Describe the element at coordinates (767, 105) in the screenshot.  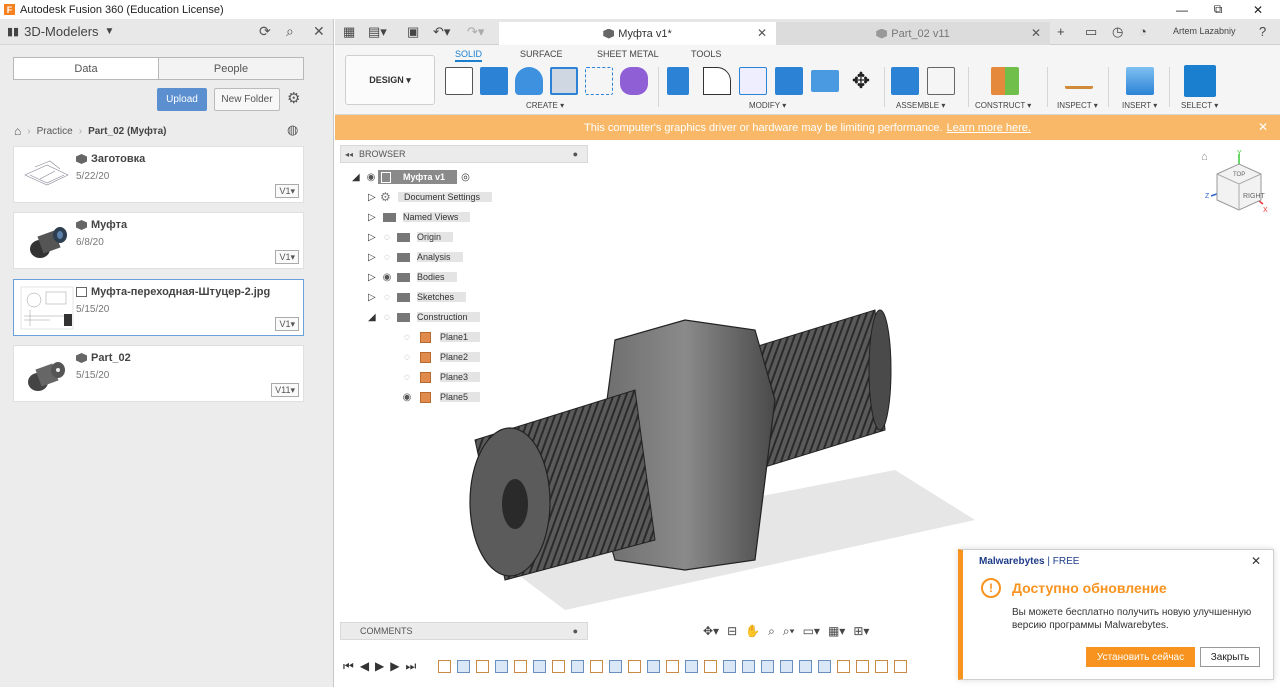
I see `modify-menu: MODIFY ▾` at that location.